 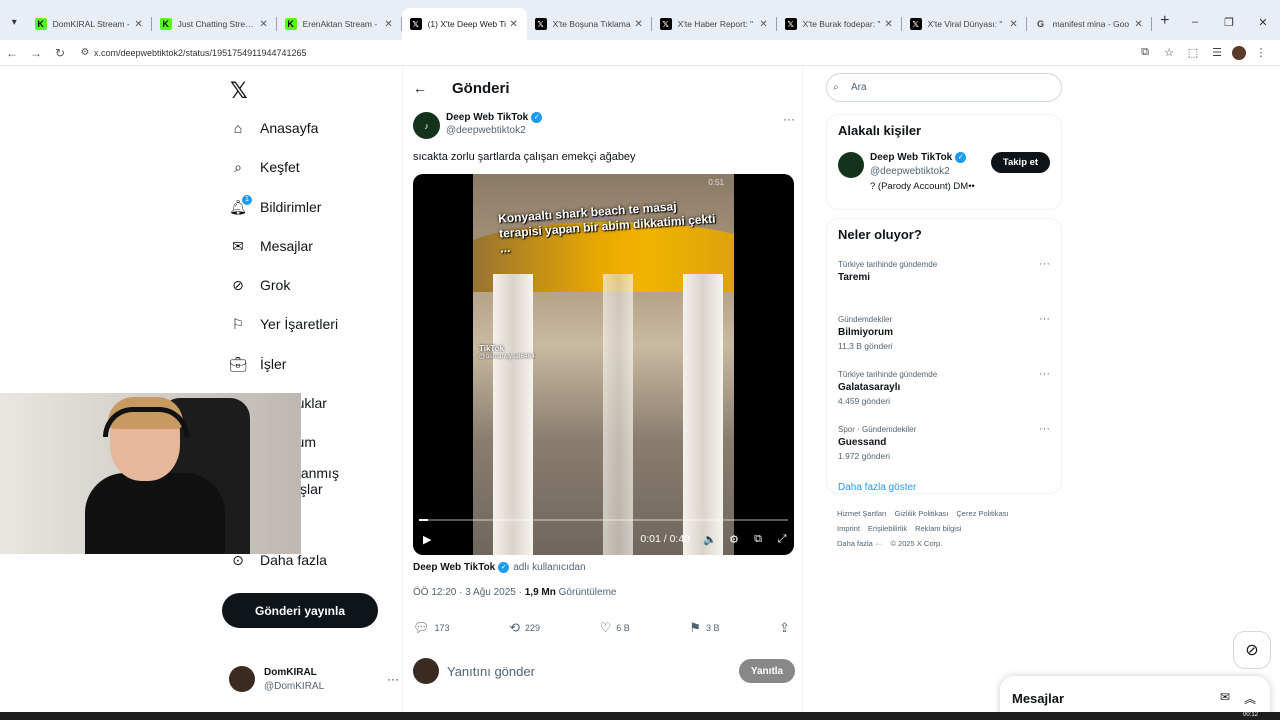 What do you see at coordinates (469, 592) in the screenshot?
I see `post-time: ÖÖ 12:20 · 3 Ağu 2025 ·` at bounding box center [469, 592].